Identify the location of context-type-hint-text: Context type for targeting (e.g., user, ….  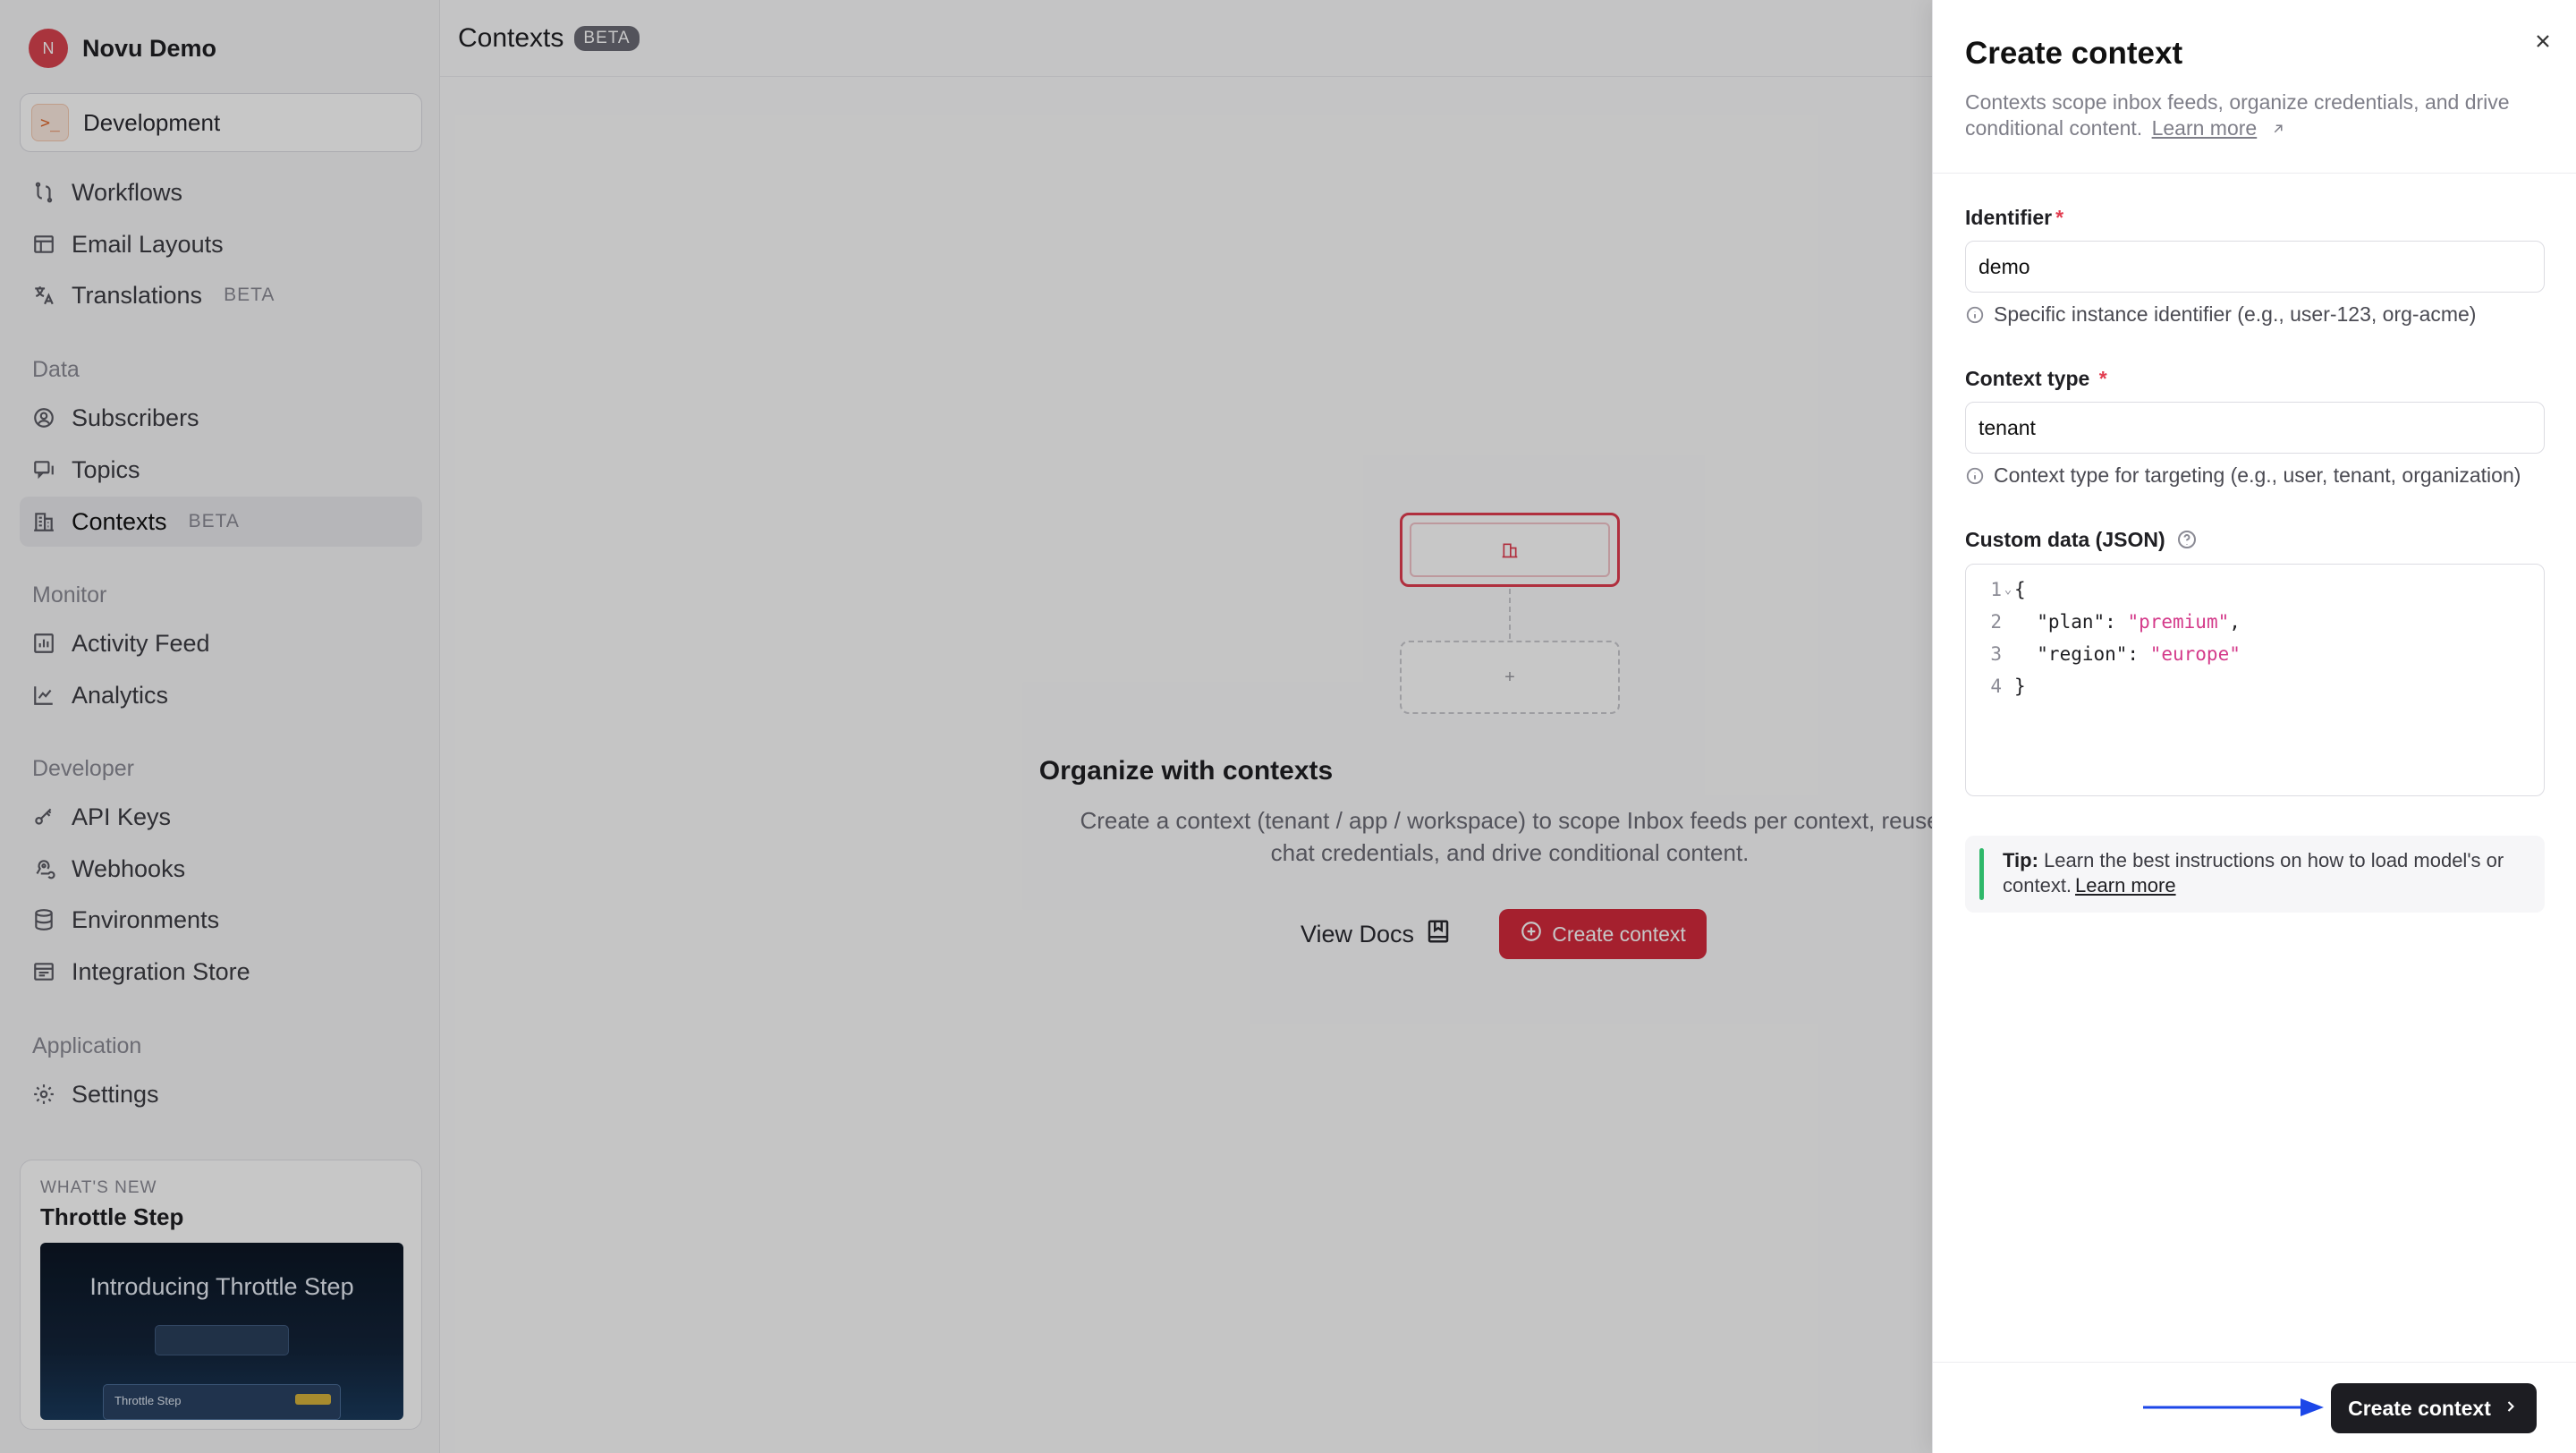
(2257, 475).